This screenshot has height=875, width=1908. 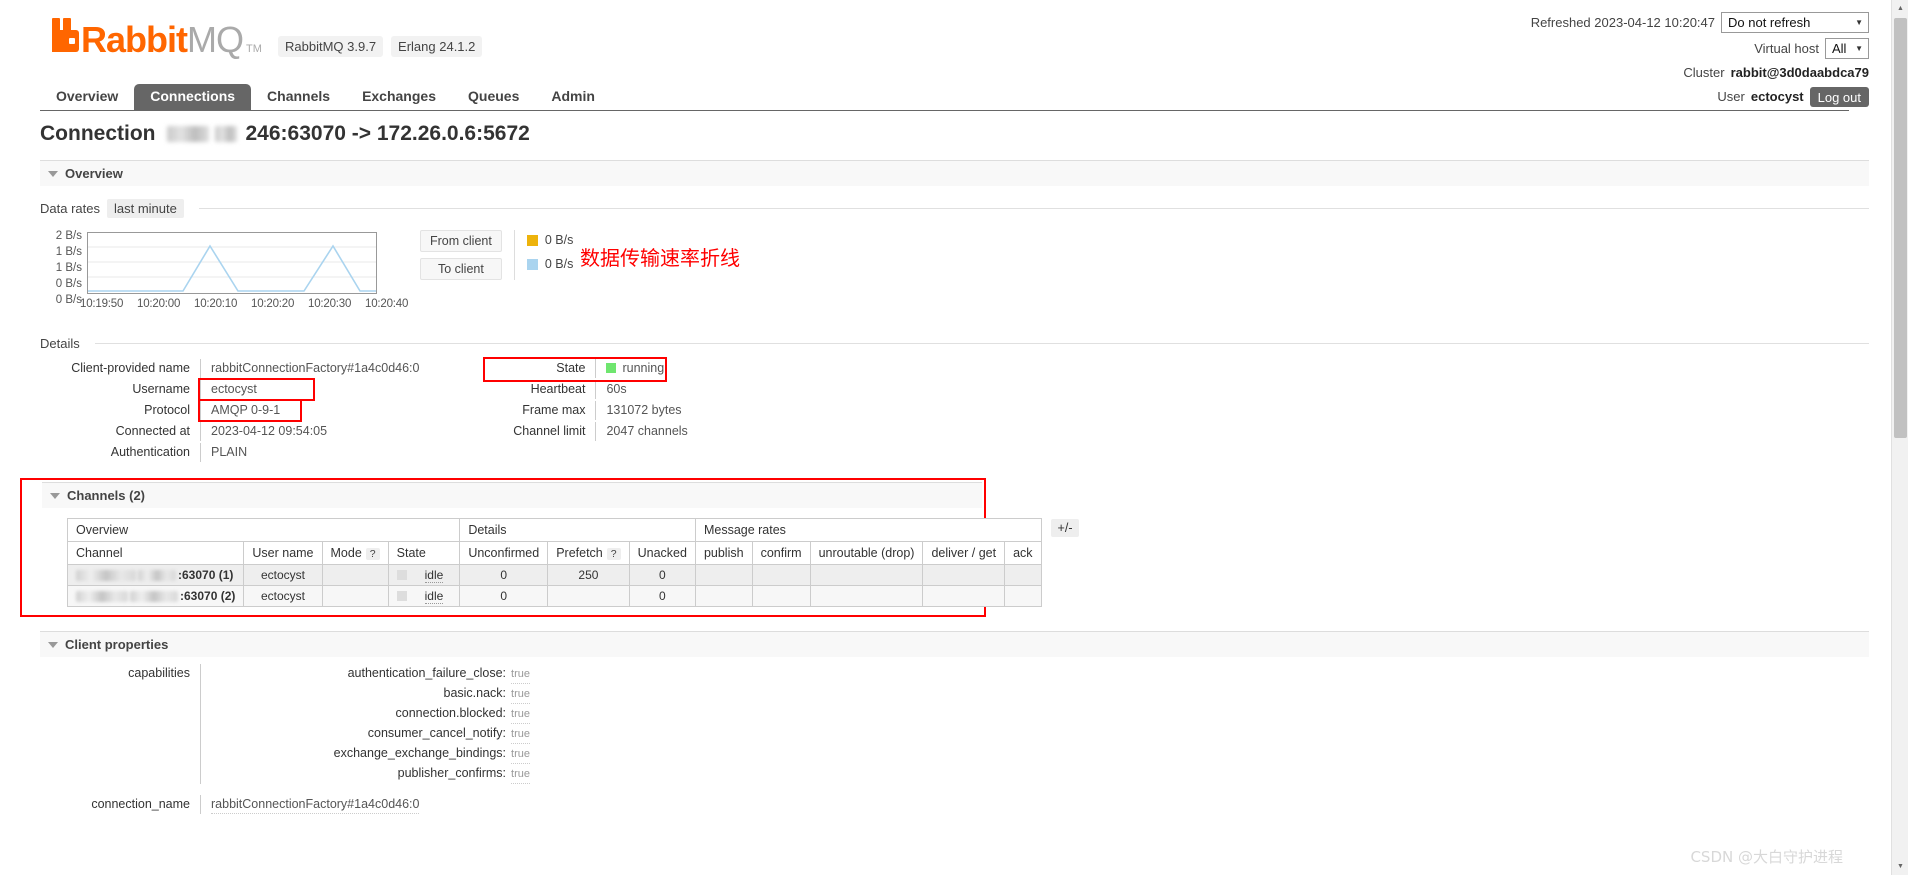 What do you see at coordinates (130, 368) in the screenshot?
I see `detail-key: Client-provided name` at bounding box center [130, 368].